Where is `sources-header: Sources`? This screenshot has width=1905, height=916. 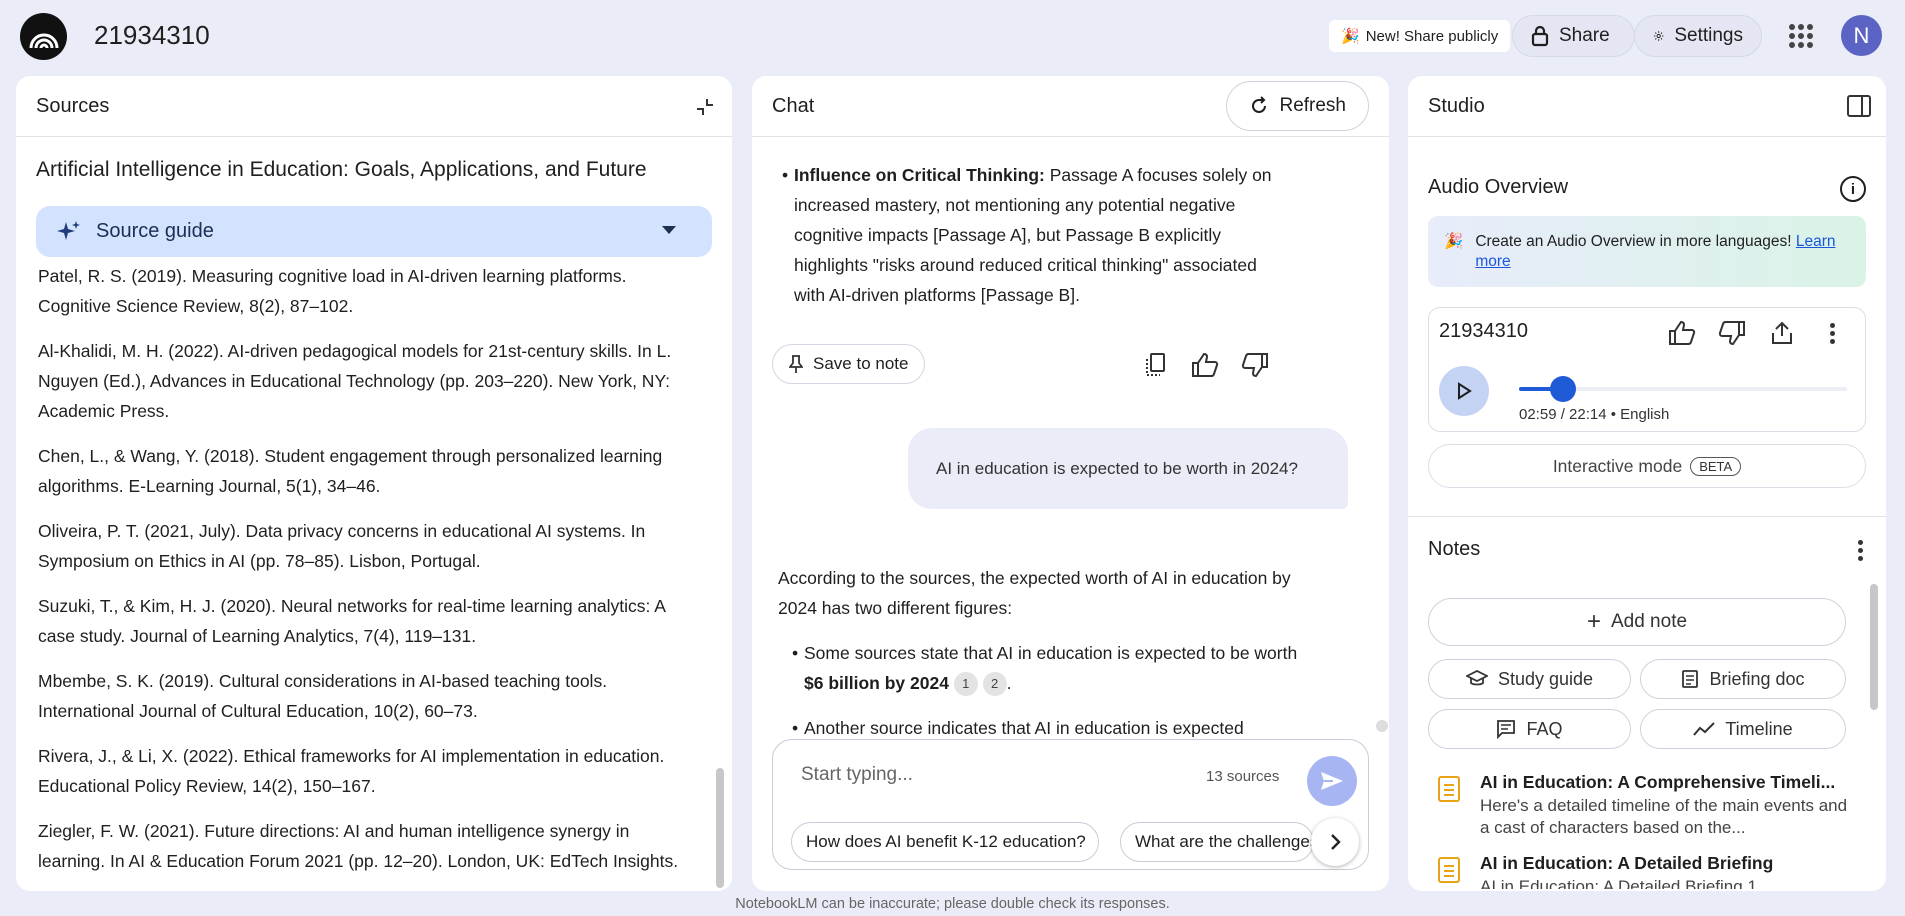
sources-header: Sources is located at coordinates (374, 106).